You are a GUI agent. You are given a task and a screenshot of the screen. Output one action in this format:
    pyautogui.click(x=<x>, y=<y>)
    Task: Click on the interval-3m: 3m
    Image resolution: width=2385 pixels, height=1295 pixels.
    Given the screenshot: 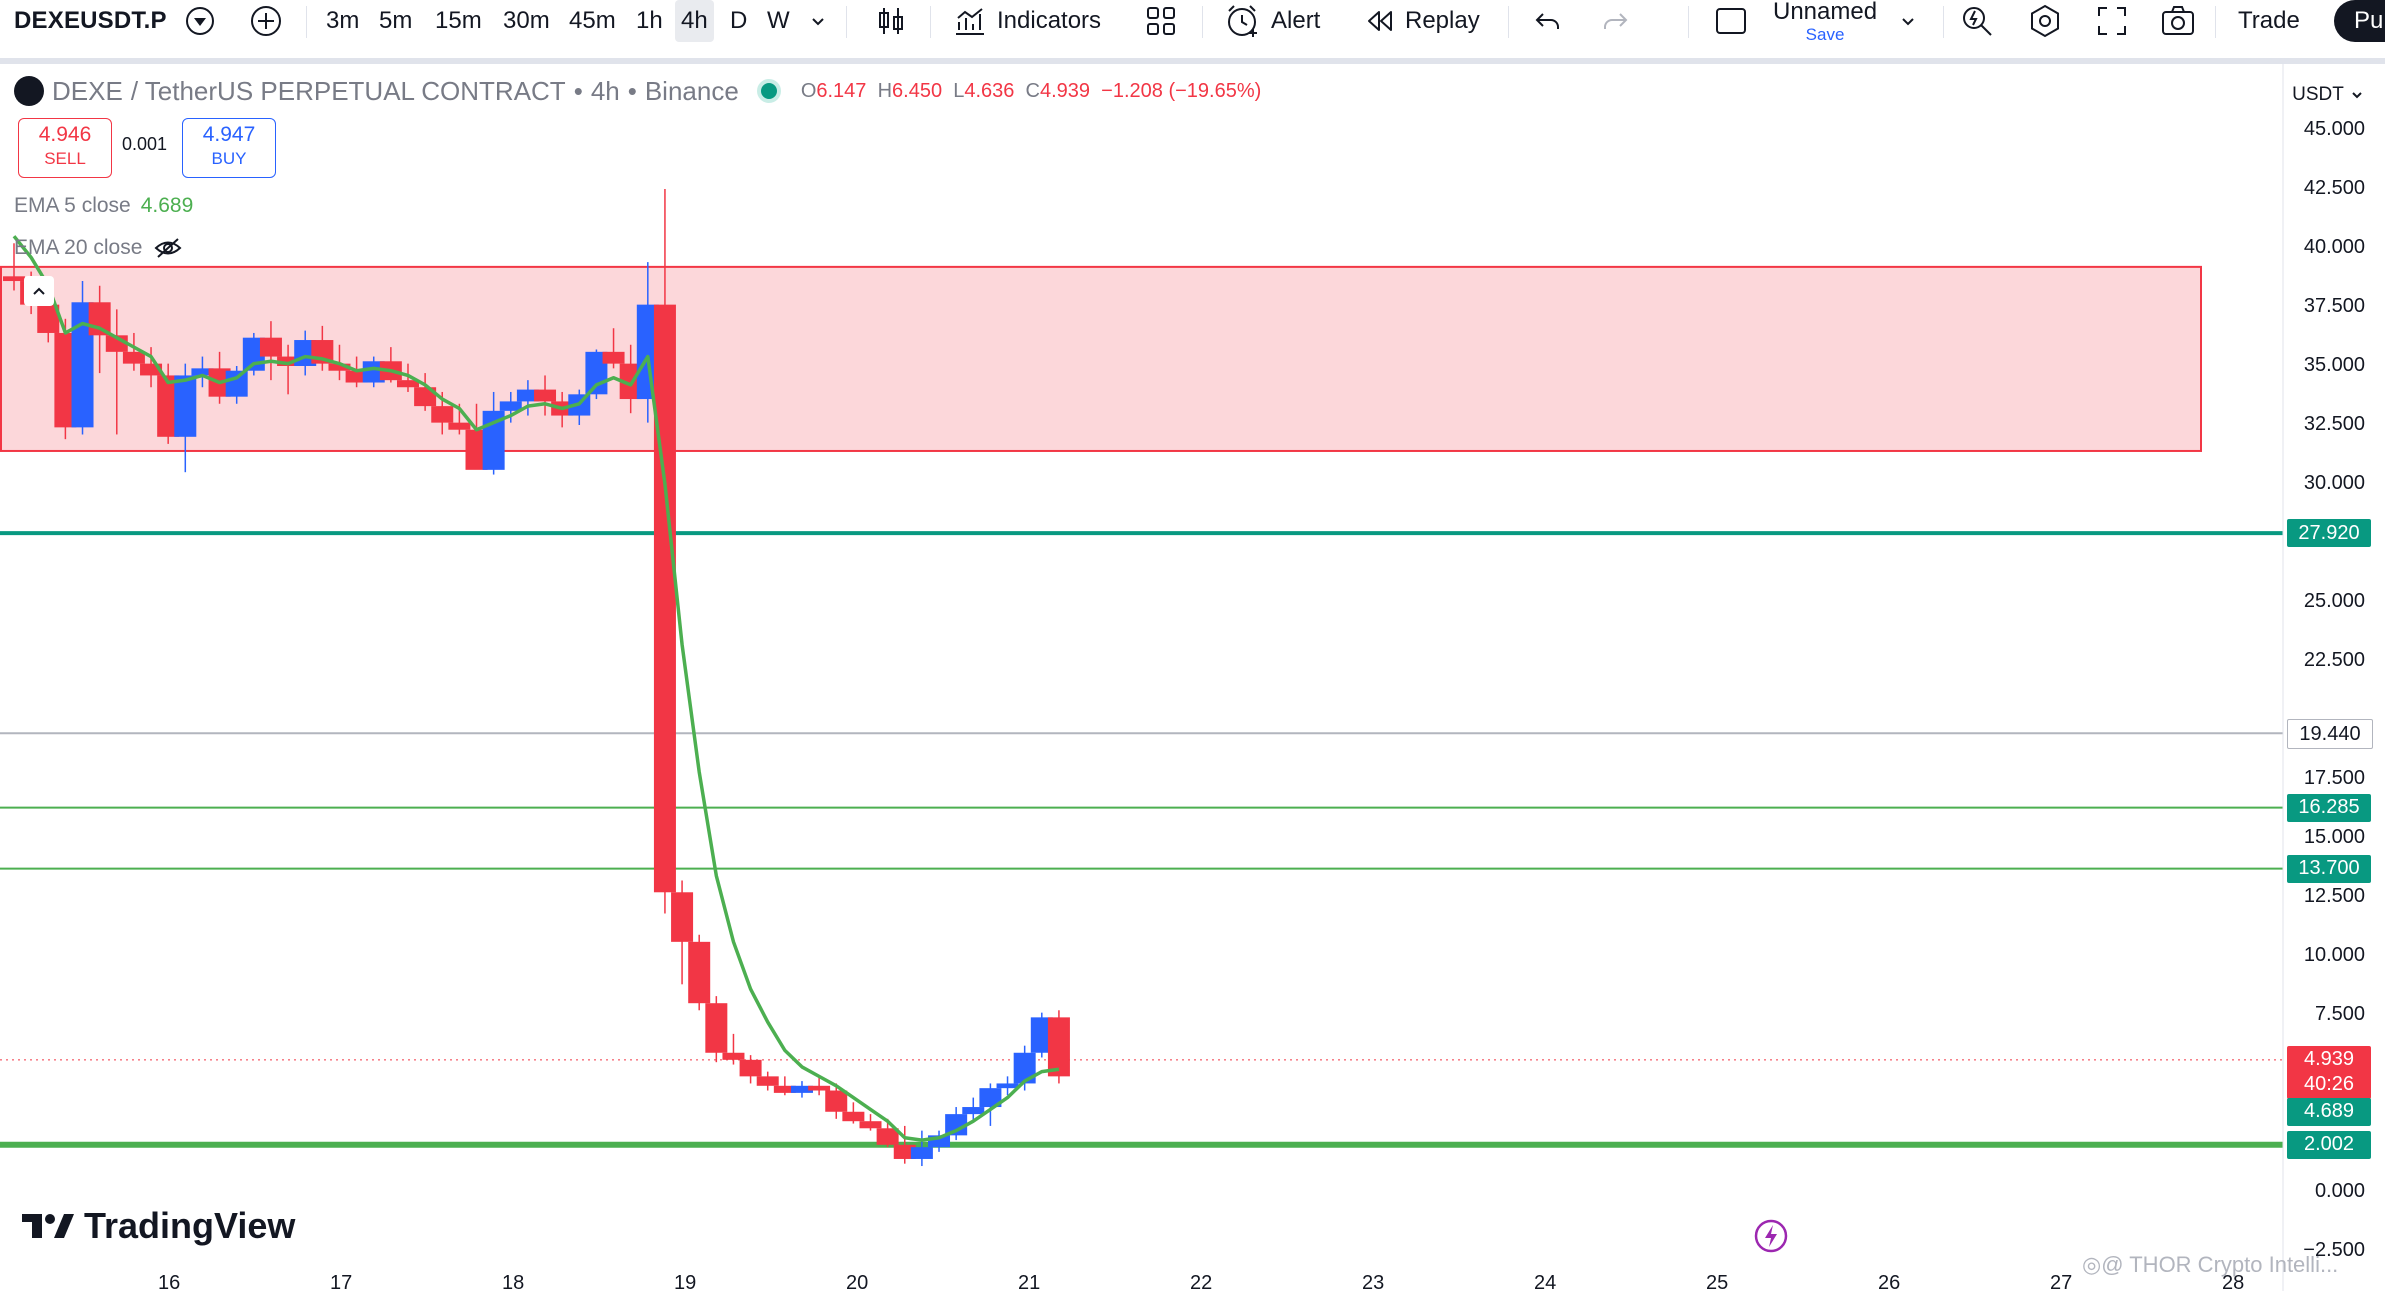 What is the action you would take?
    pyautogui.click(x=342, y=21)
    